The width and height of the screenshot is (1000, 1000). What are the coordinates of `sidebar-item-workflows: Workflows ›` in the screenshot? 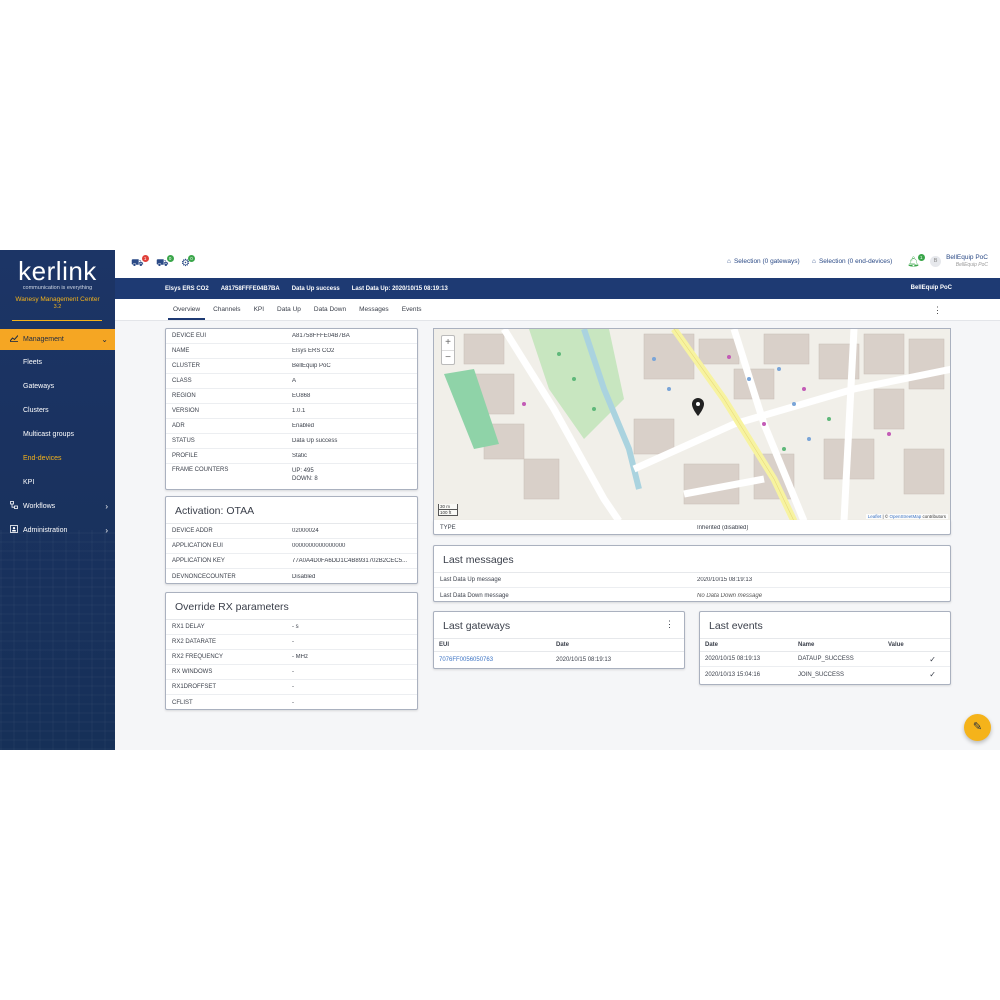 It's located at (57, 506).